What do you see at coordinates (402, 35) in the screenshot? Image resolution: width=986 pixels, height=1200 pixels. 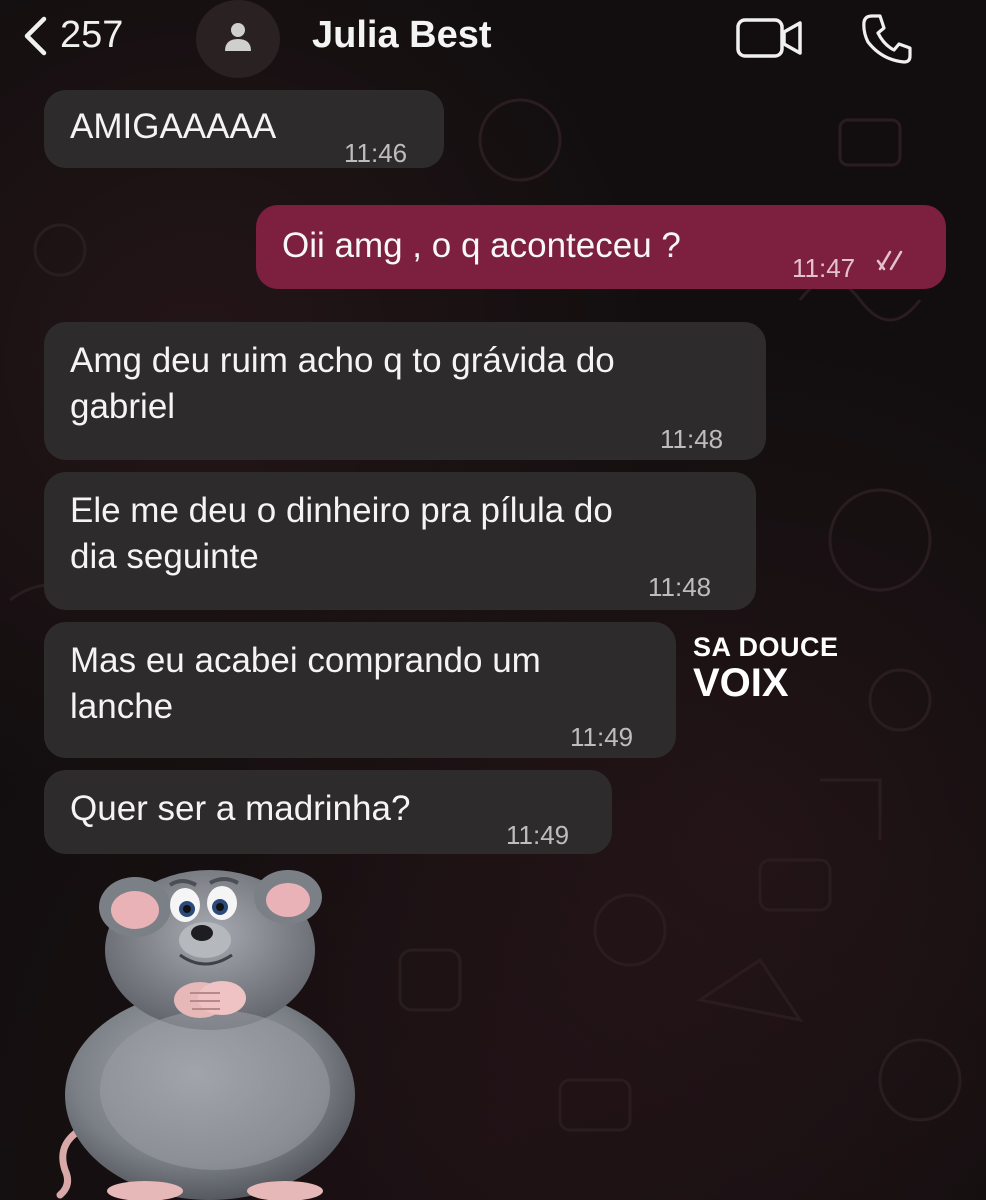 I see `contact-name: Julia Best` at bounding box center [402, 35].